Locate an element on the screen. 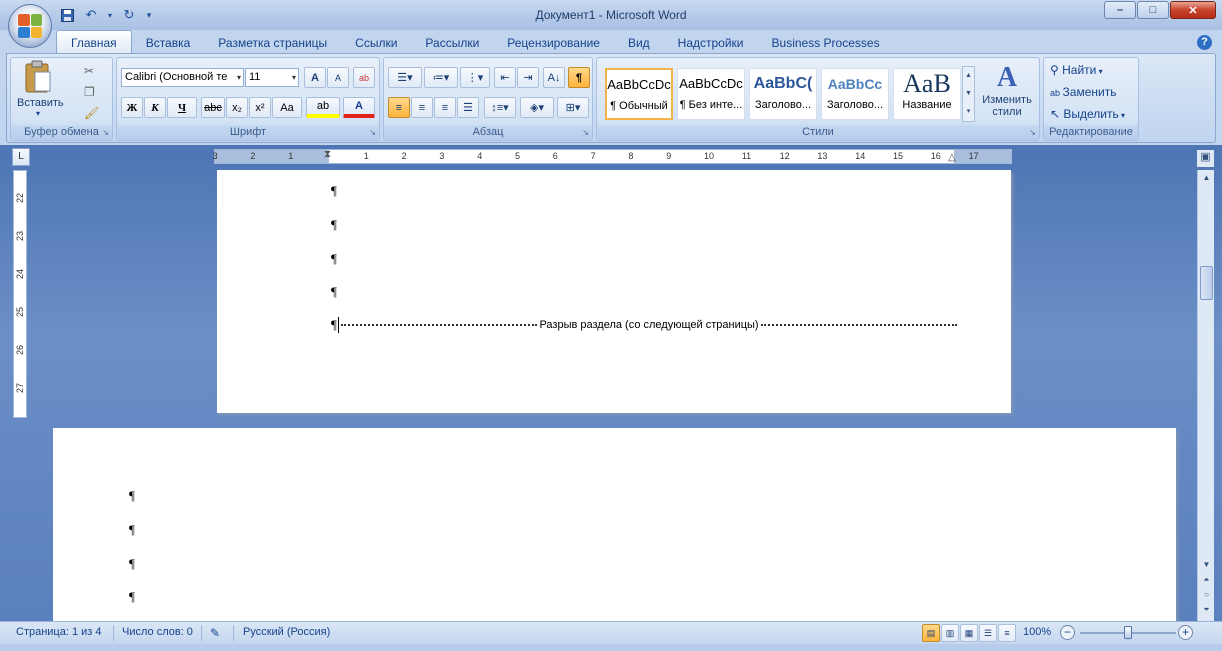 The image size is (1222, 651). highlight-button: ab is located at coordinates (323, 107).